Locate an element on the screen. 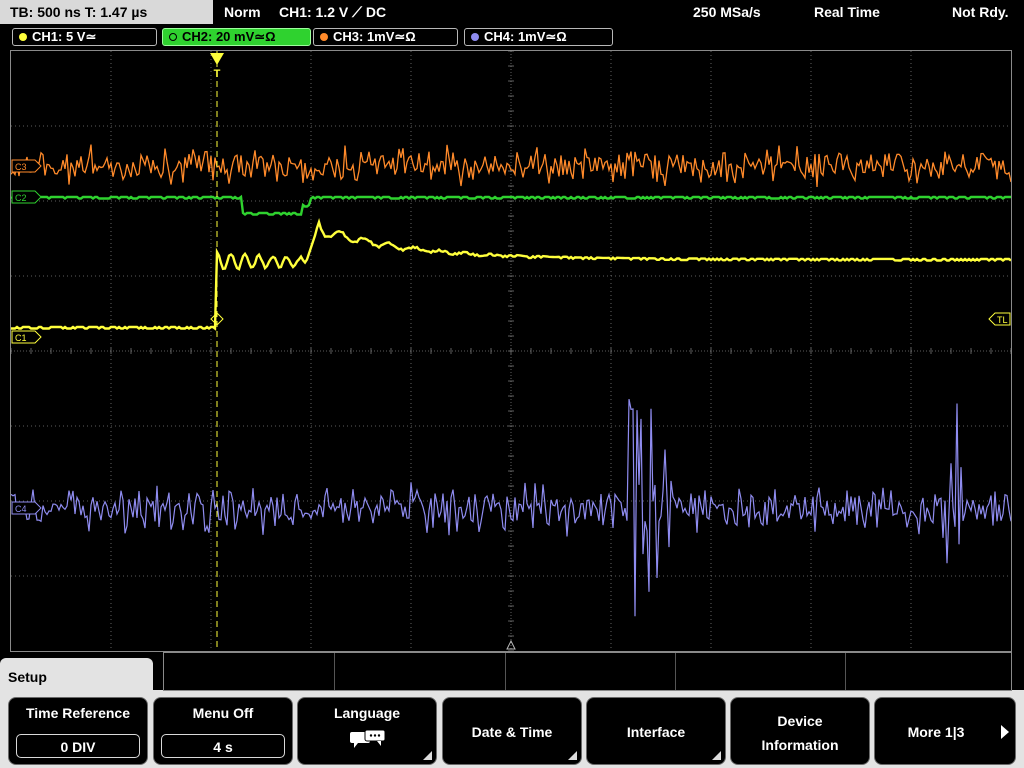  language-label: Language is located at coordinates (367, 713).